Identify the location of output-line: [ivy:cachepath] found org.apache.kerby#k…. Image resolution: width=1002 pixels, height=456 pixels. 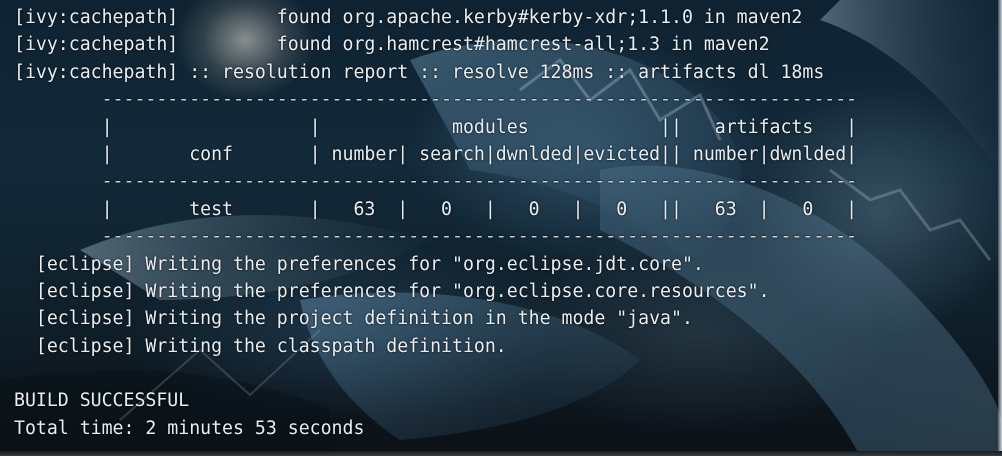
(408, 17).